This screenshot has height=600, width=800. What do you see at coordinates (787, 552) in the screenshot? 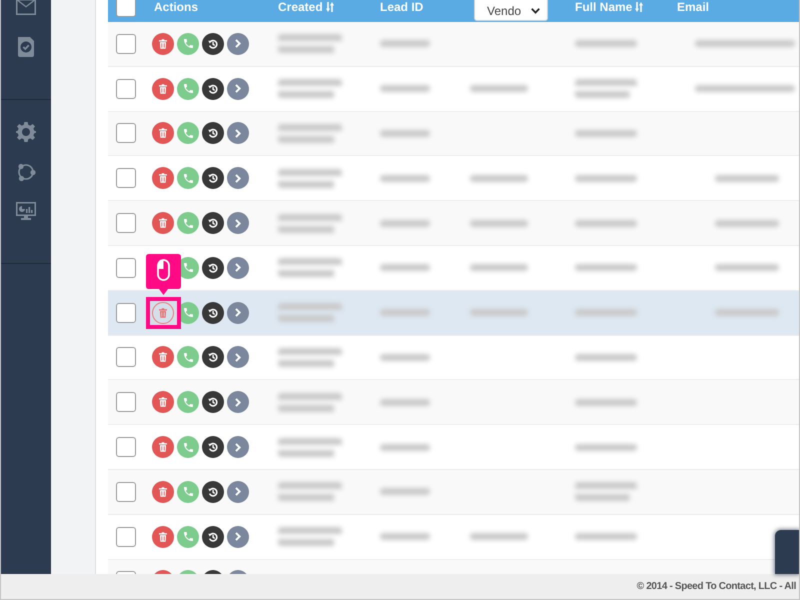
I see `floating-panel` at bounding box center [787, 552].